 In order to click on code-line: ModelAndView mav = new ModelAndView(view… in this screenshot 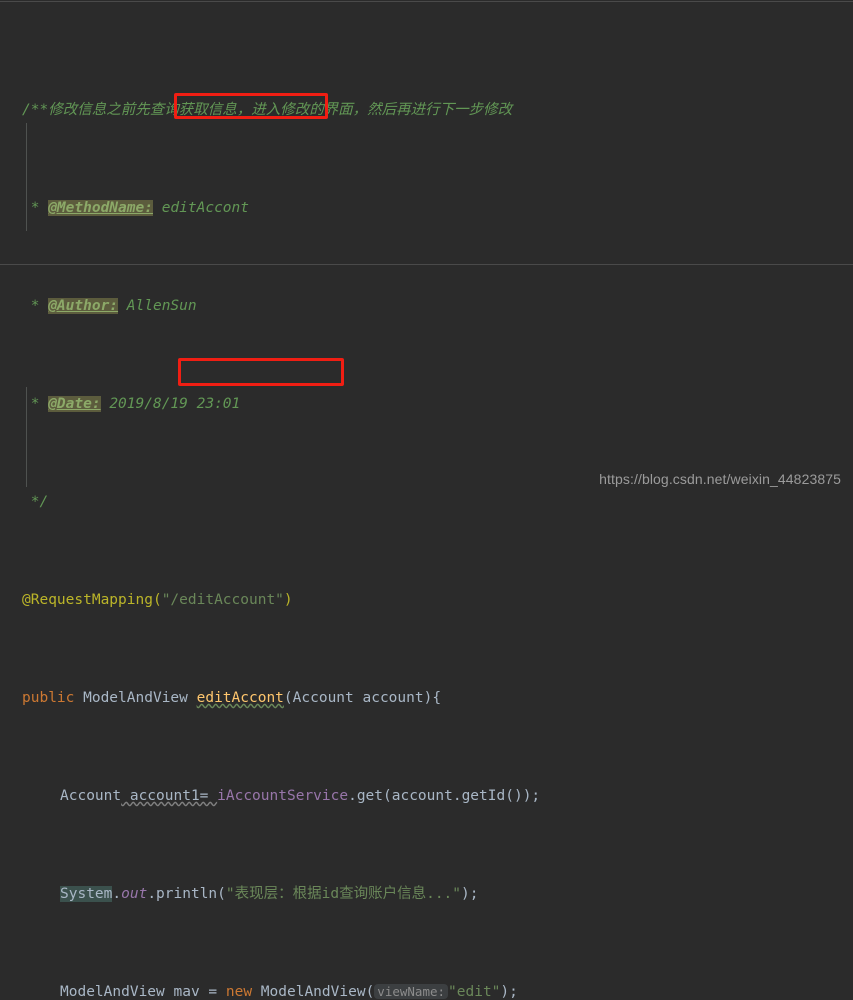, I will do `click(350, 990)`.